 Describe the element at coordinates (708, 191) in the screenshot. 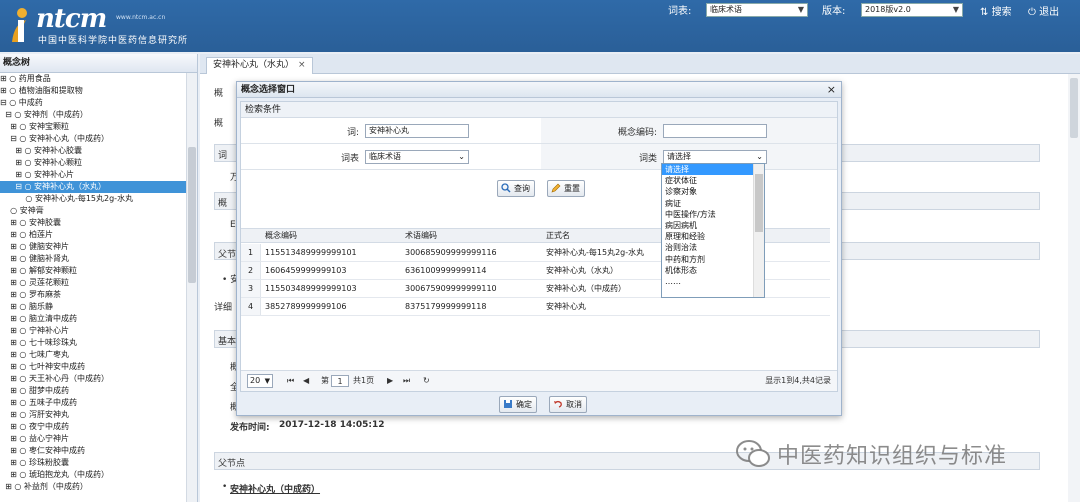

I see `dropdown-option: 诊察对象` at that location.